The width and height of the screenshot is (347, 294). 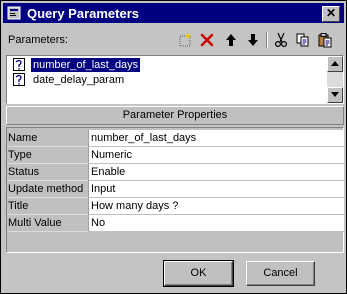 I want to click on move-up-button, so click(x=231, y=40).